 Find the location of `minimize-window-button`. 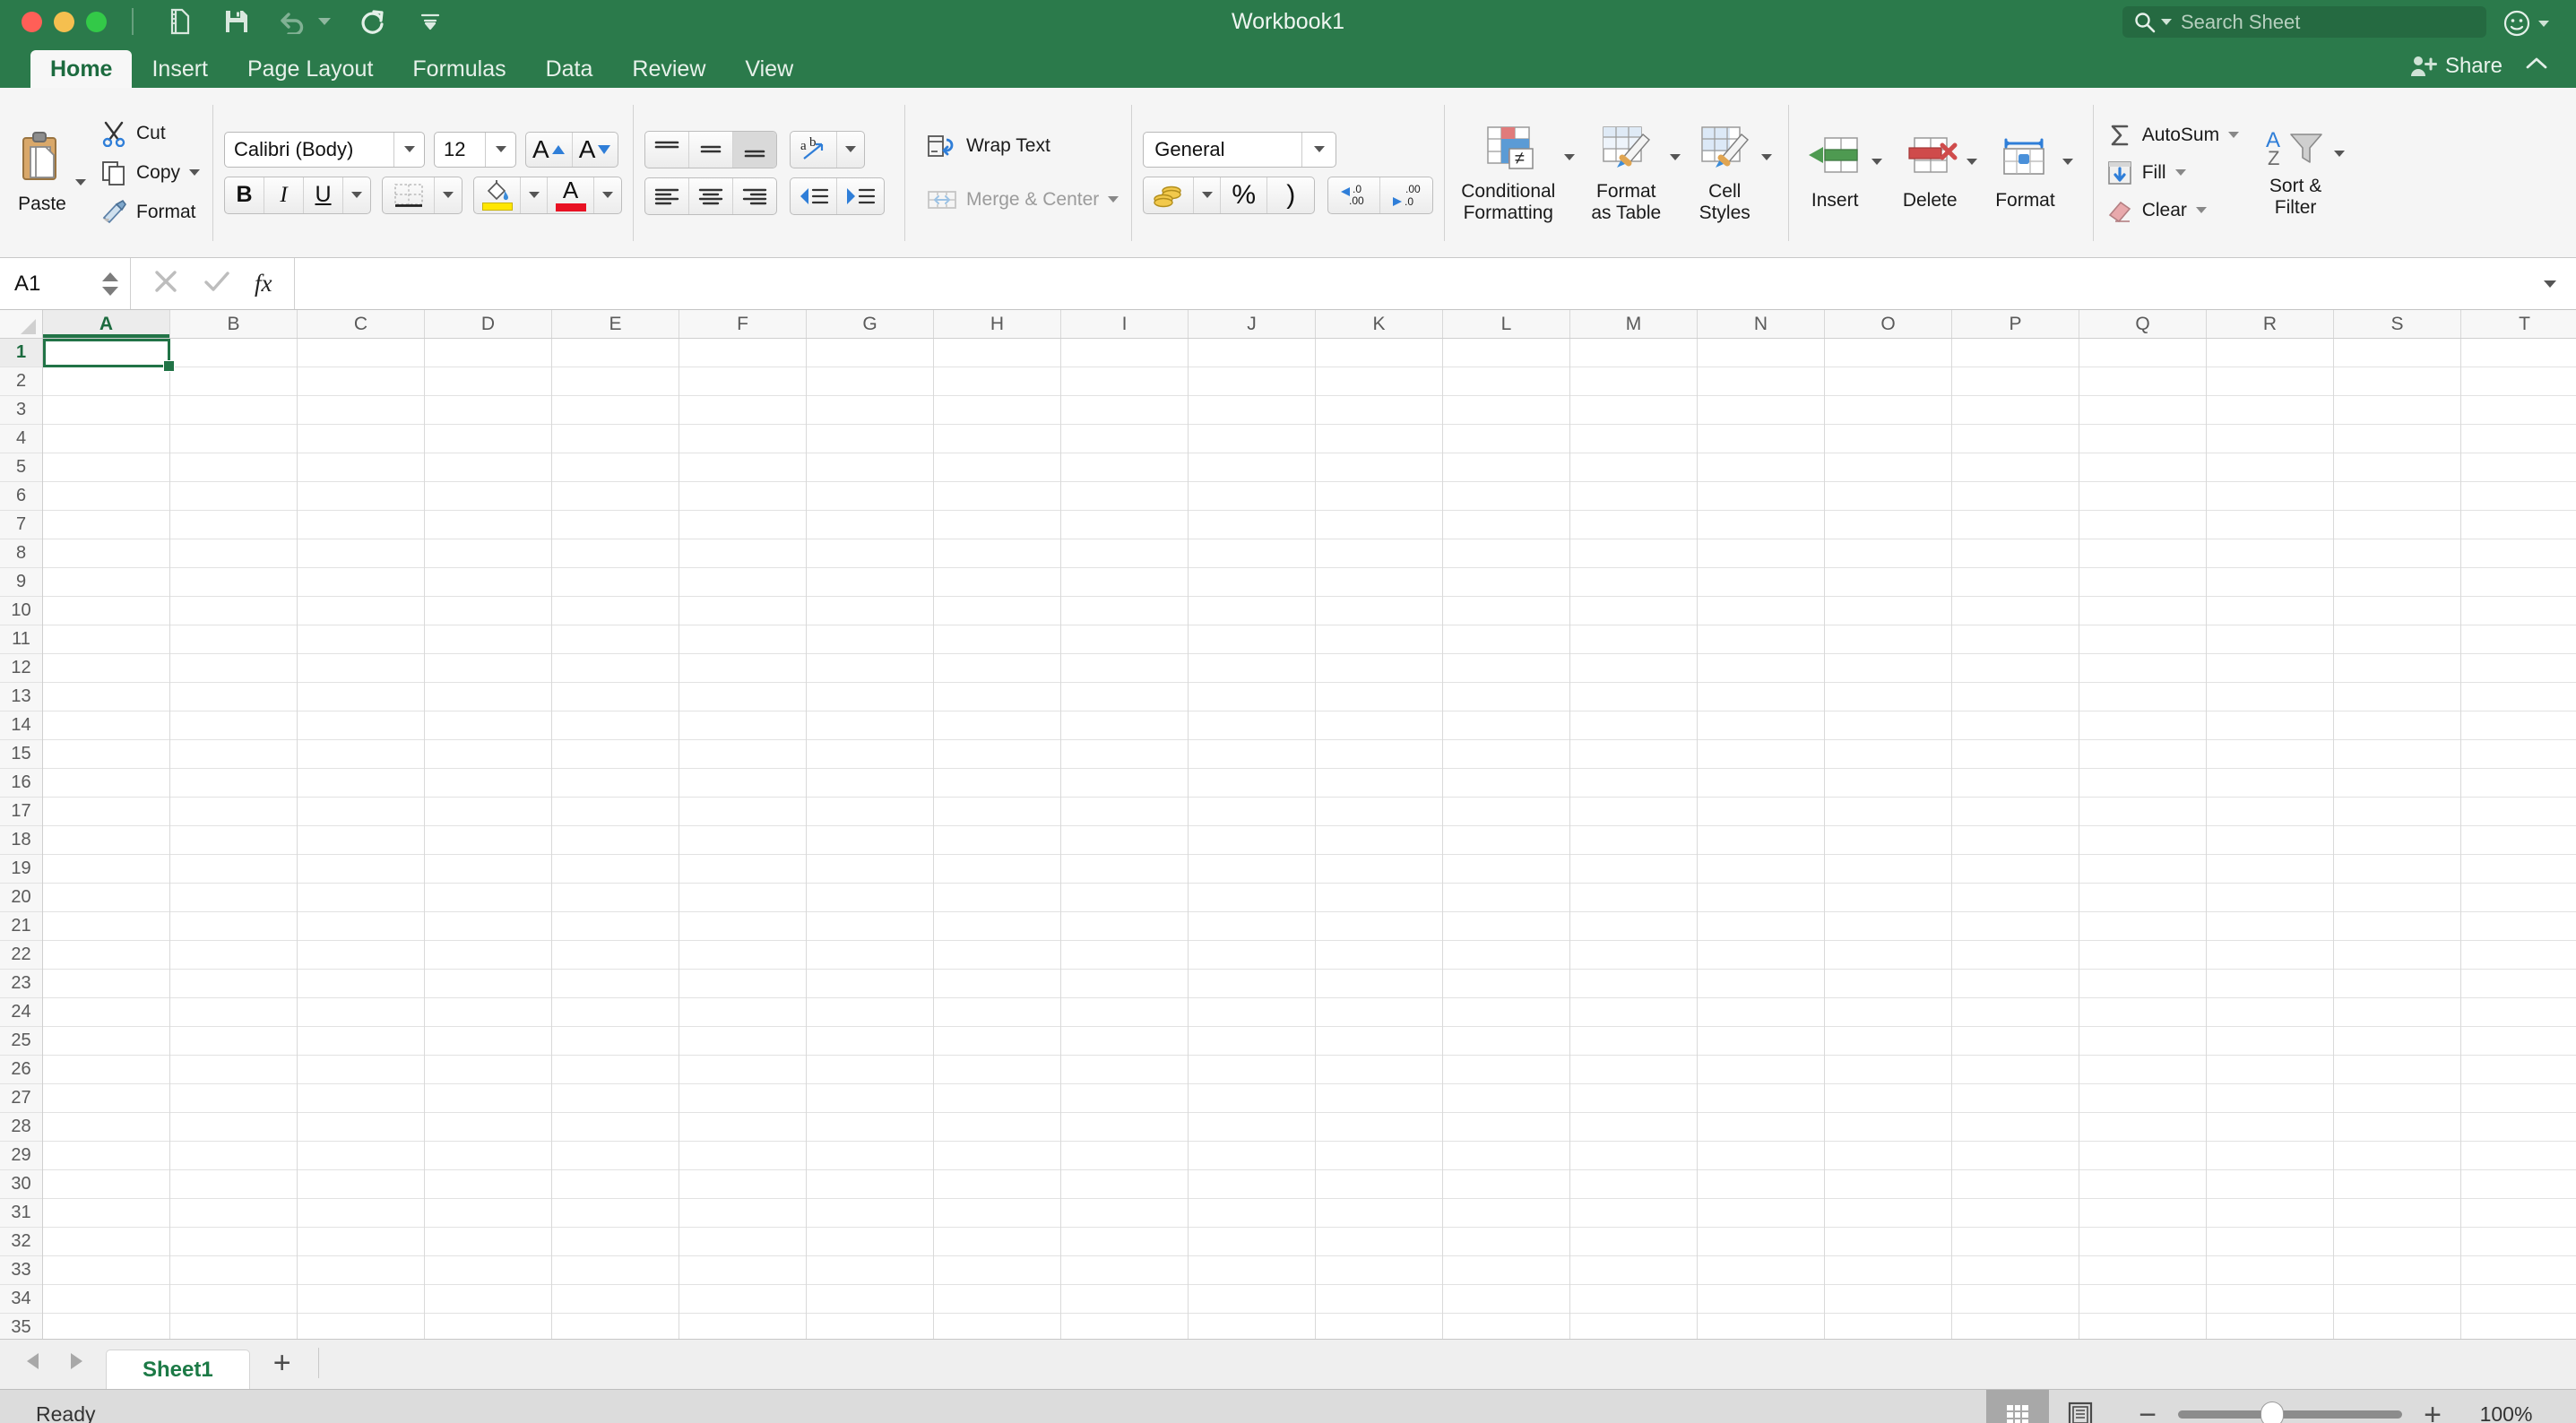

minimize-window-button is located at coordinates (64, 22).